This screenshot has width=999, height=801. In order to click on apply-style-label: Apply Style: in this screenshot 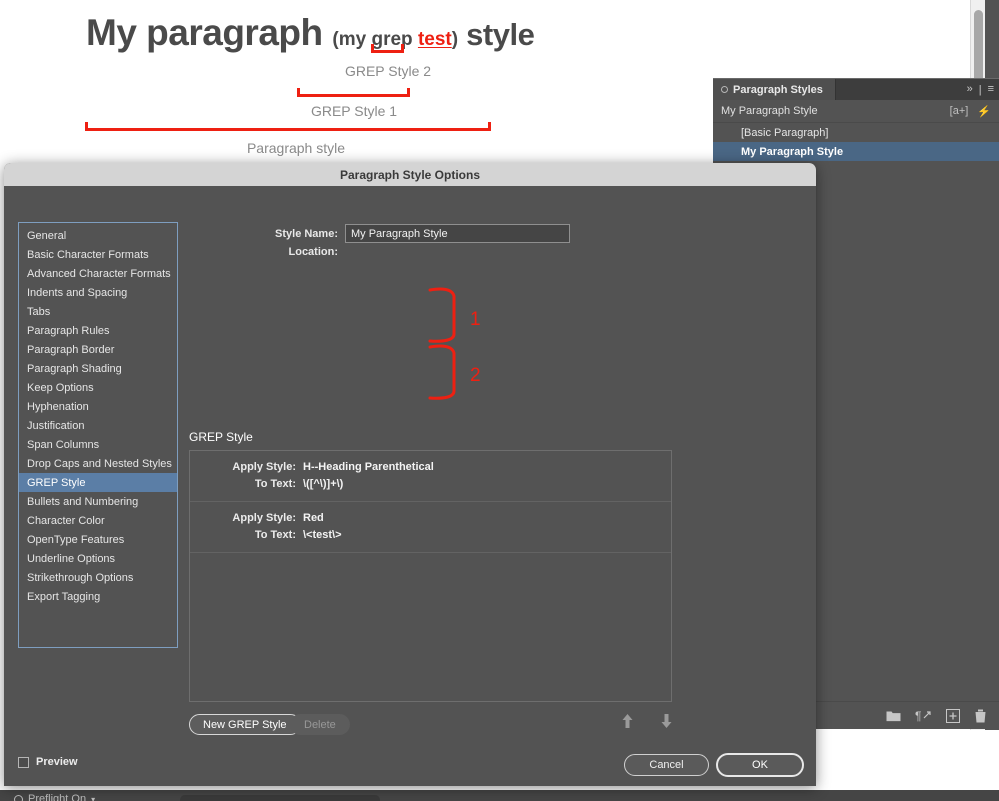, I will do `click(264, 466)`.